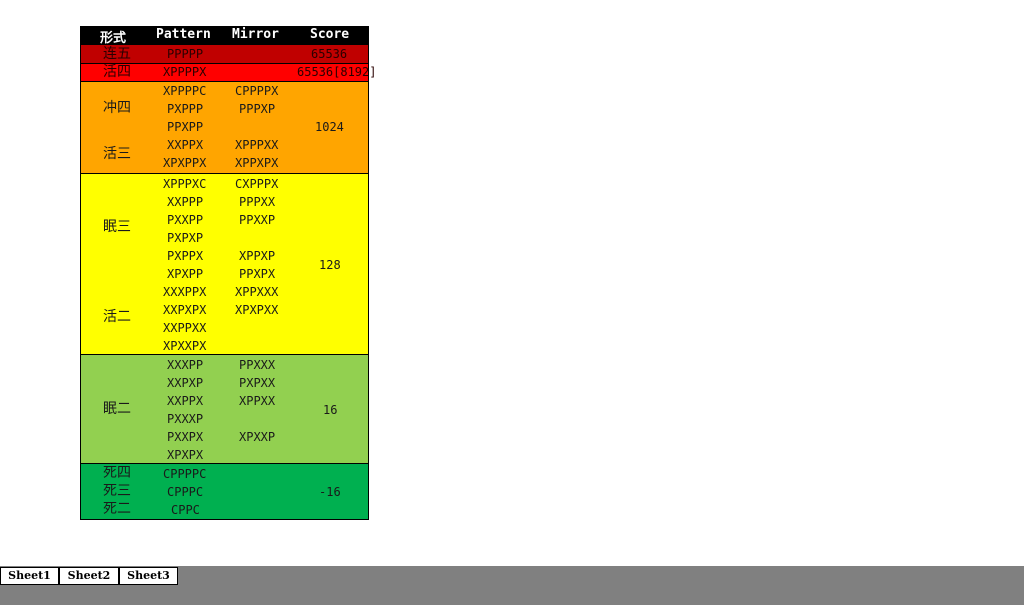 This screenshot has width=1024, height=605. What do you see at coordinates (330, 410) in the screenshot?
I see `score-cell: 16` at bounding box center [330, 410].